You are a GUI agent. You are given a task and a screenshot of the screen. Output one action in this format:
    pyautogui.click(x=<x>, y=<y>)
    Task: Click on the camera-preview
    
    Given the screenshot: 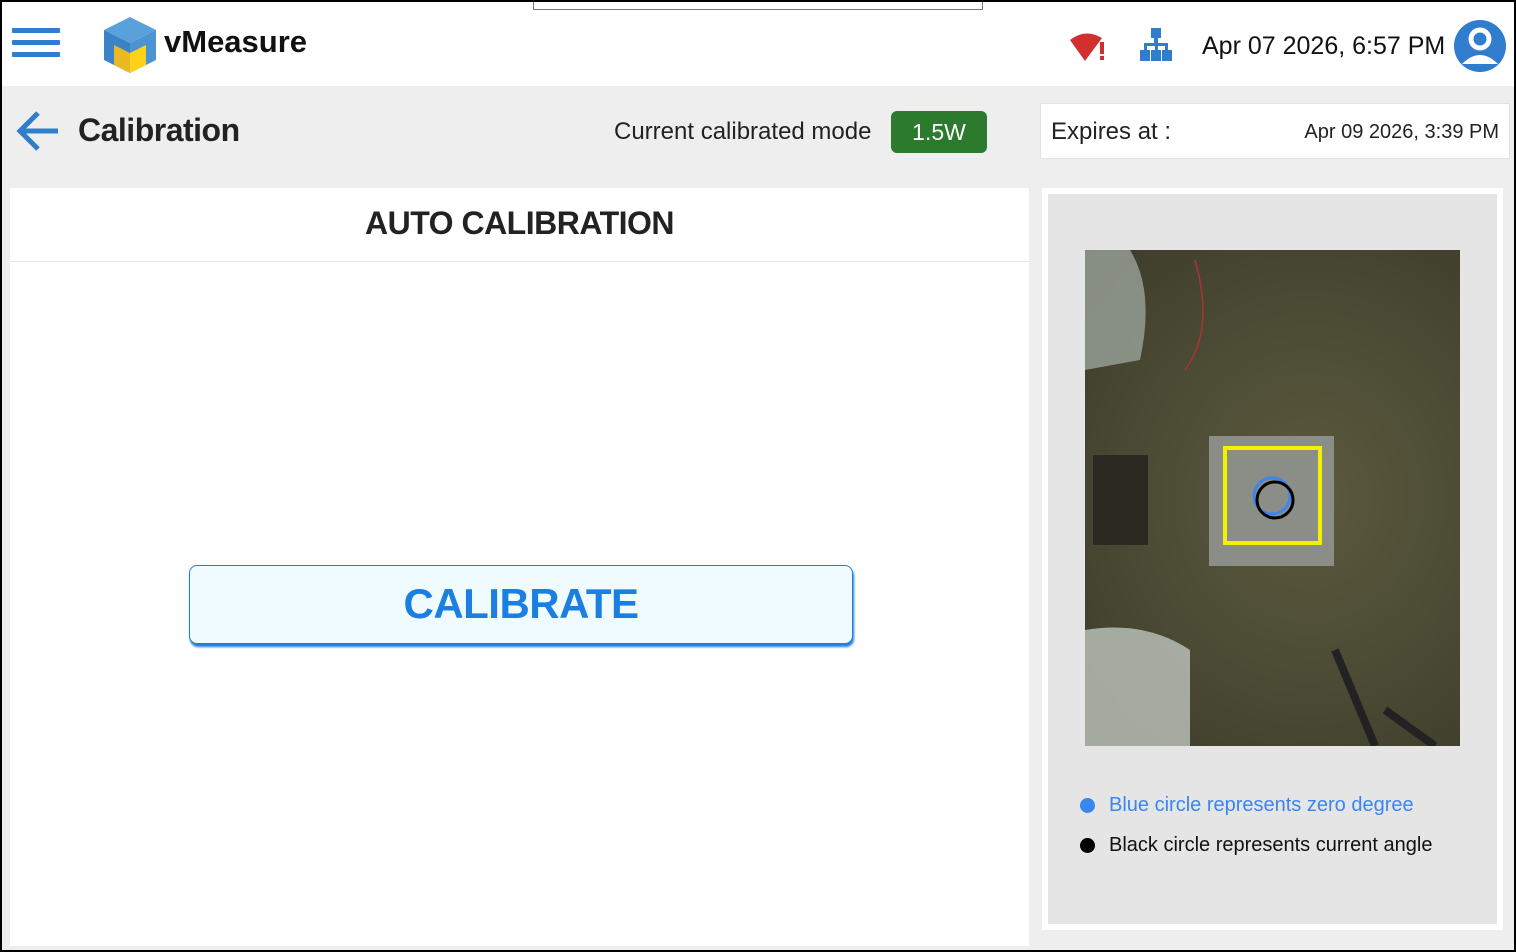 What is the action you would take?
    pyautogui.click(x=1272, y=498)
    